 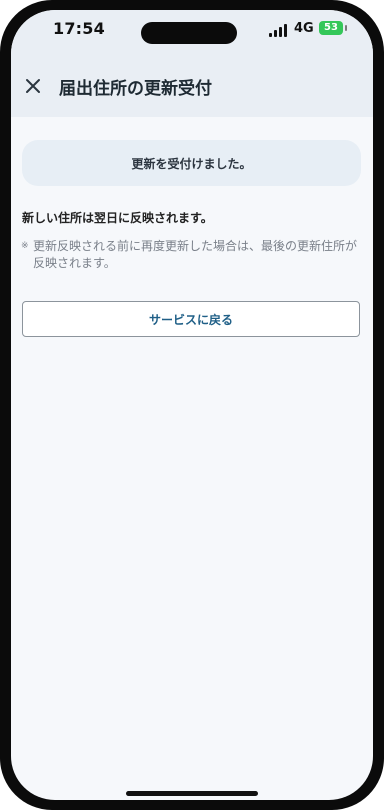 I want to click on dynamic-island, so click(x=189, y=33).